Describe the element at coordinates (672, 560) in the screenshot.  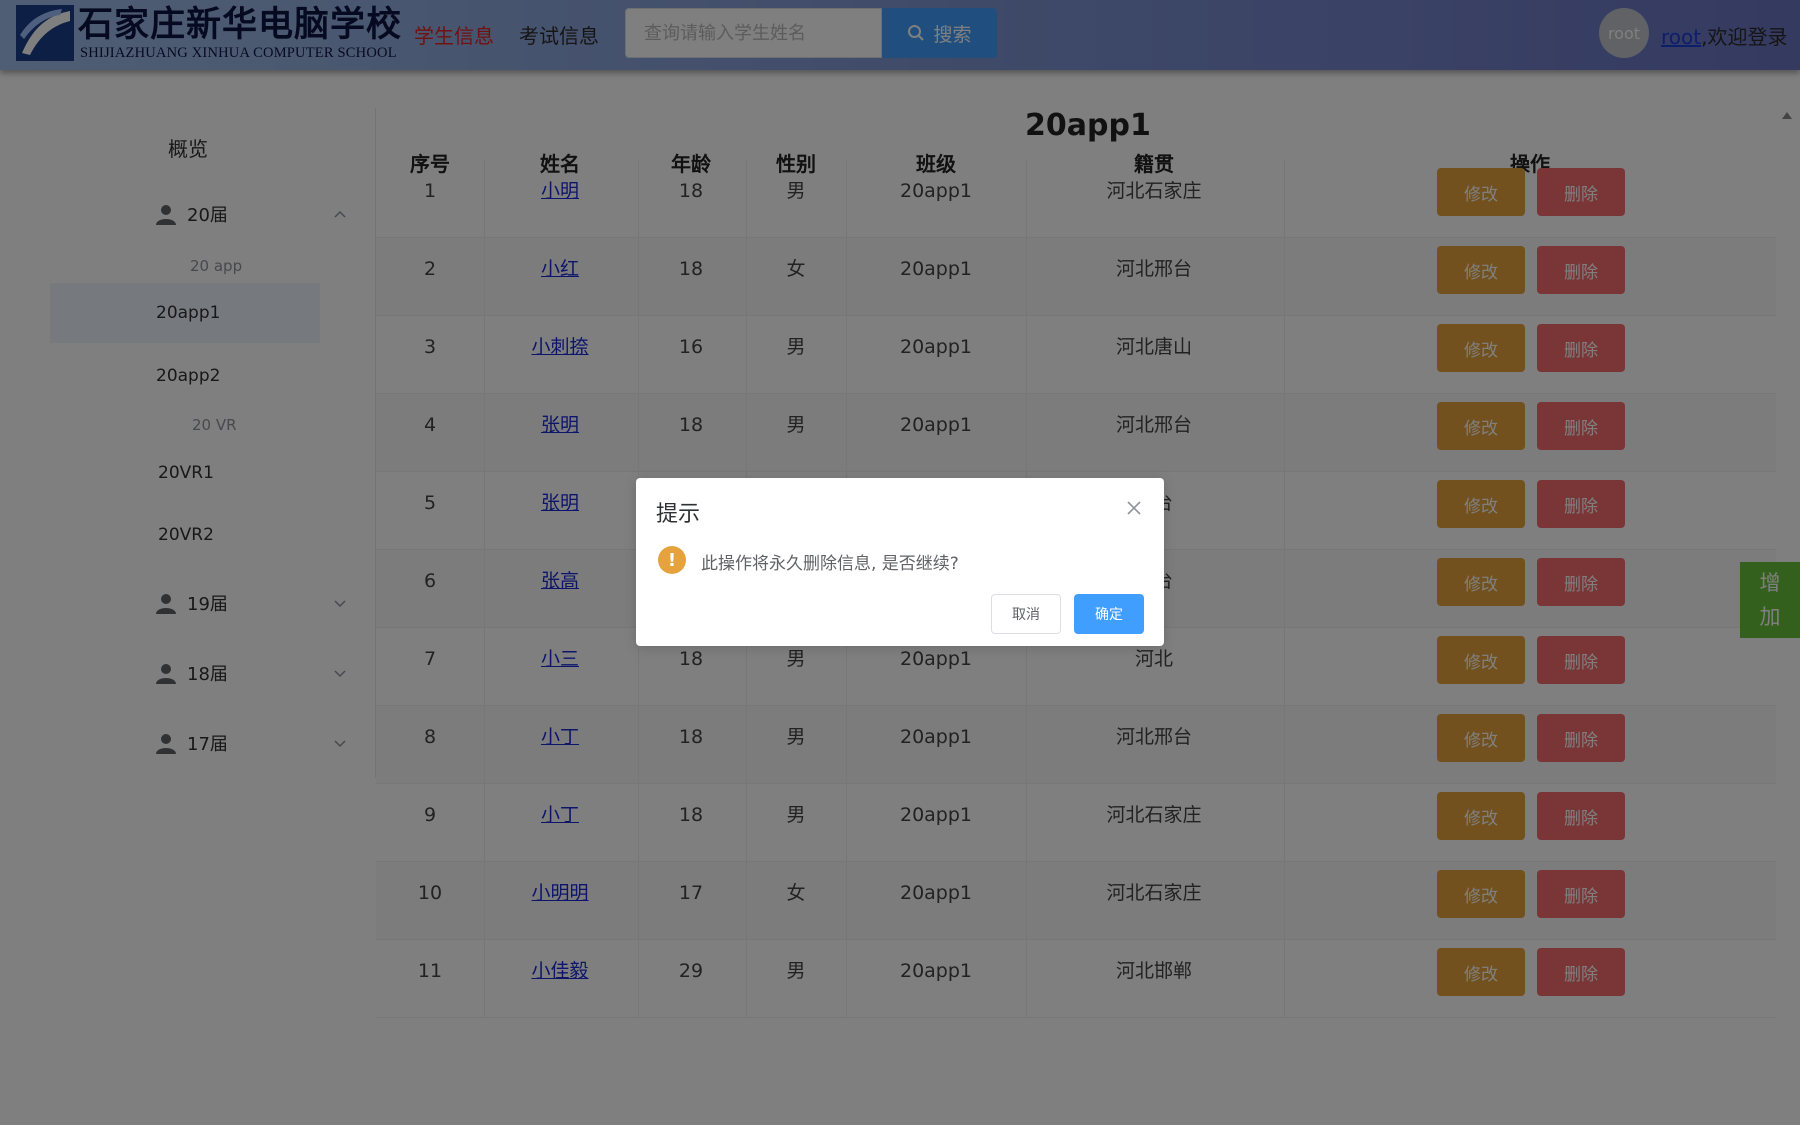
I see `warning-icon: !` at that location.